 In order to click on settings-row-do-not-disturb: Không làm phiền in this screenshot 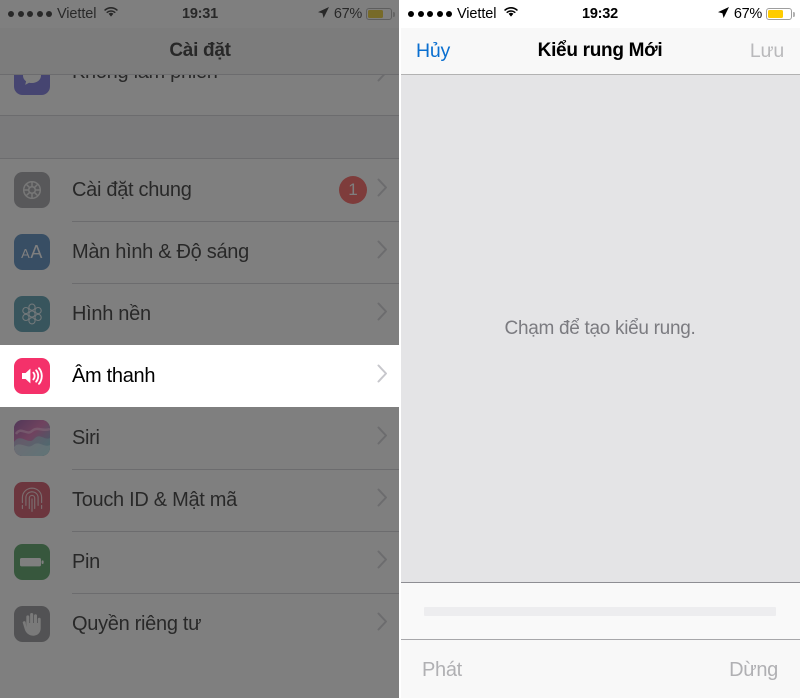, I will do `click(200, 87)`.